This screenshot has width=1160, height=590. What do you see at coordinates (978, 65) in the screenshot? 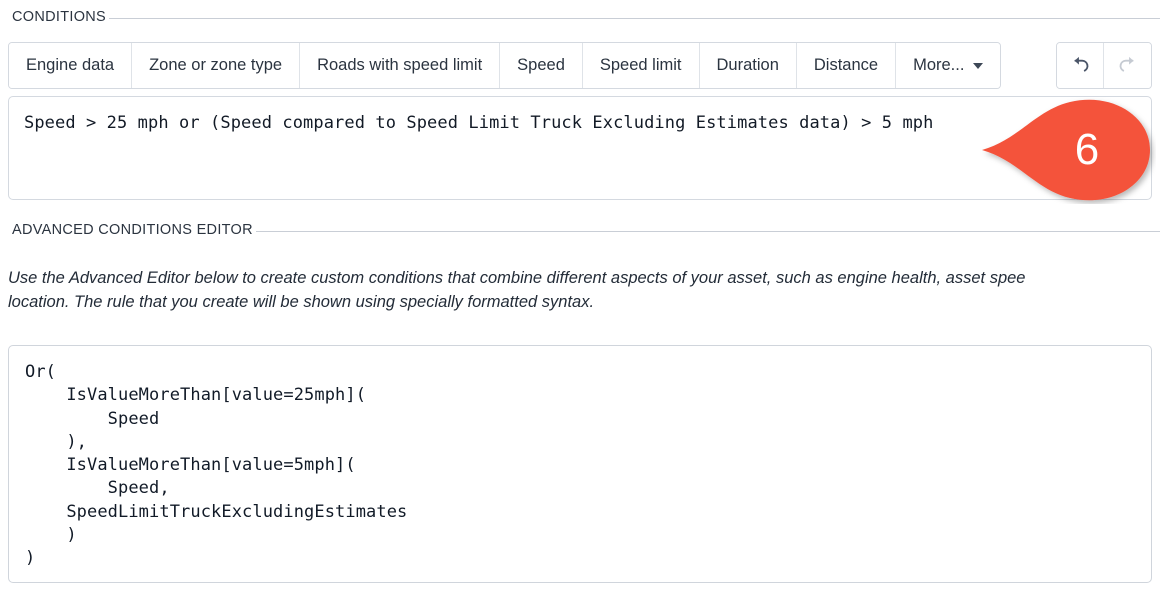
I see `chevron-down-icon` at bounding box center [978, 65].